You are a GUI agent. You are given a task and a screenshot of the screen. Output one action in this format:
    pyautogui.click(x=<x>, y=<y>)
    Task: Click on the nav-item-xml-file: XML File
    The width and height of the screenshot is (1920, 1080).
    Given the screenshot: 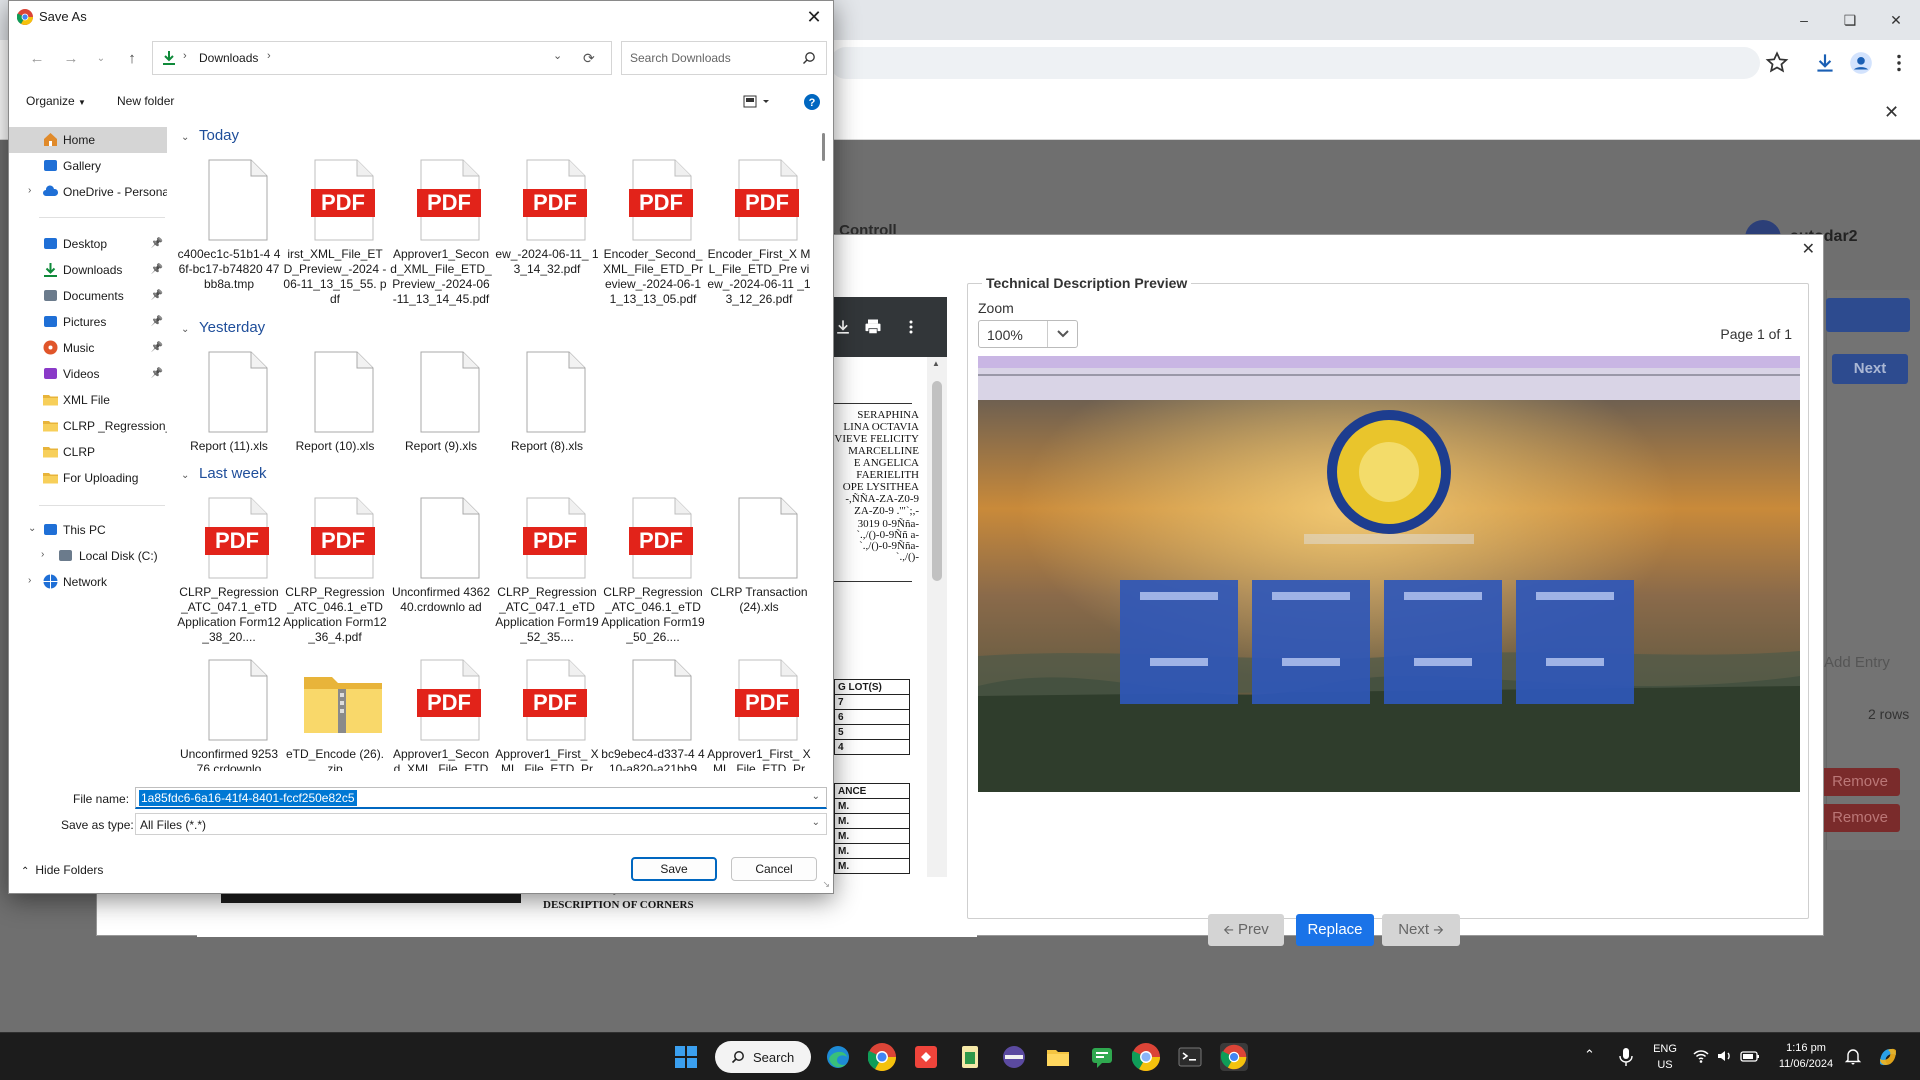 What is the action you would take?
    pyautogui.click(x=88, y=400)
    